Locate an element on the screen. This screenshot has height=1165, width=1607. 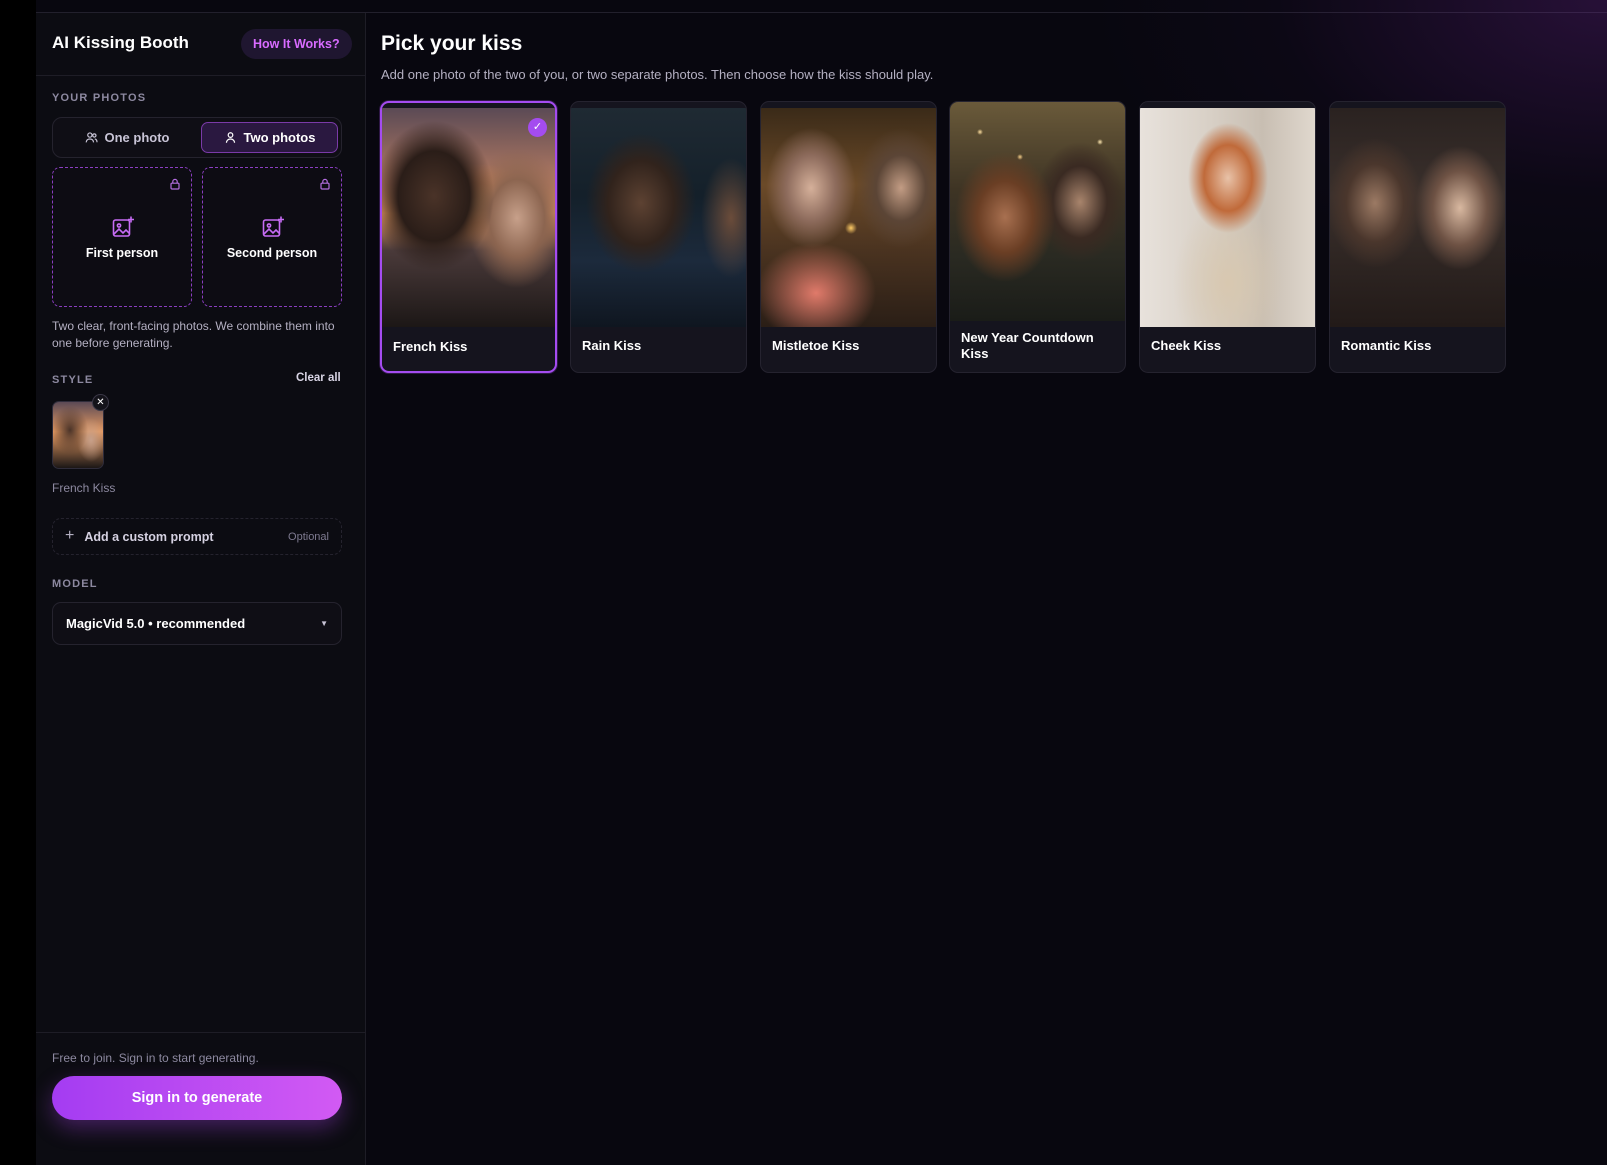
card-label: Cheek Kiss is located at coordinates (1186, 345).